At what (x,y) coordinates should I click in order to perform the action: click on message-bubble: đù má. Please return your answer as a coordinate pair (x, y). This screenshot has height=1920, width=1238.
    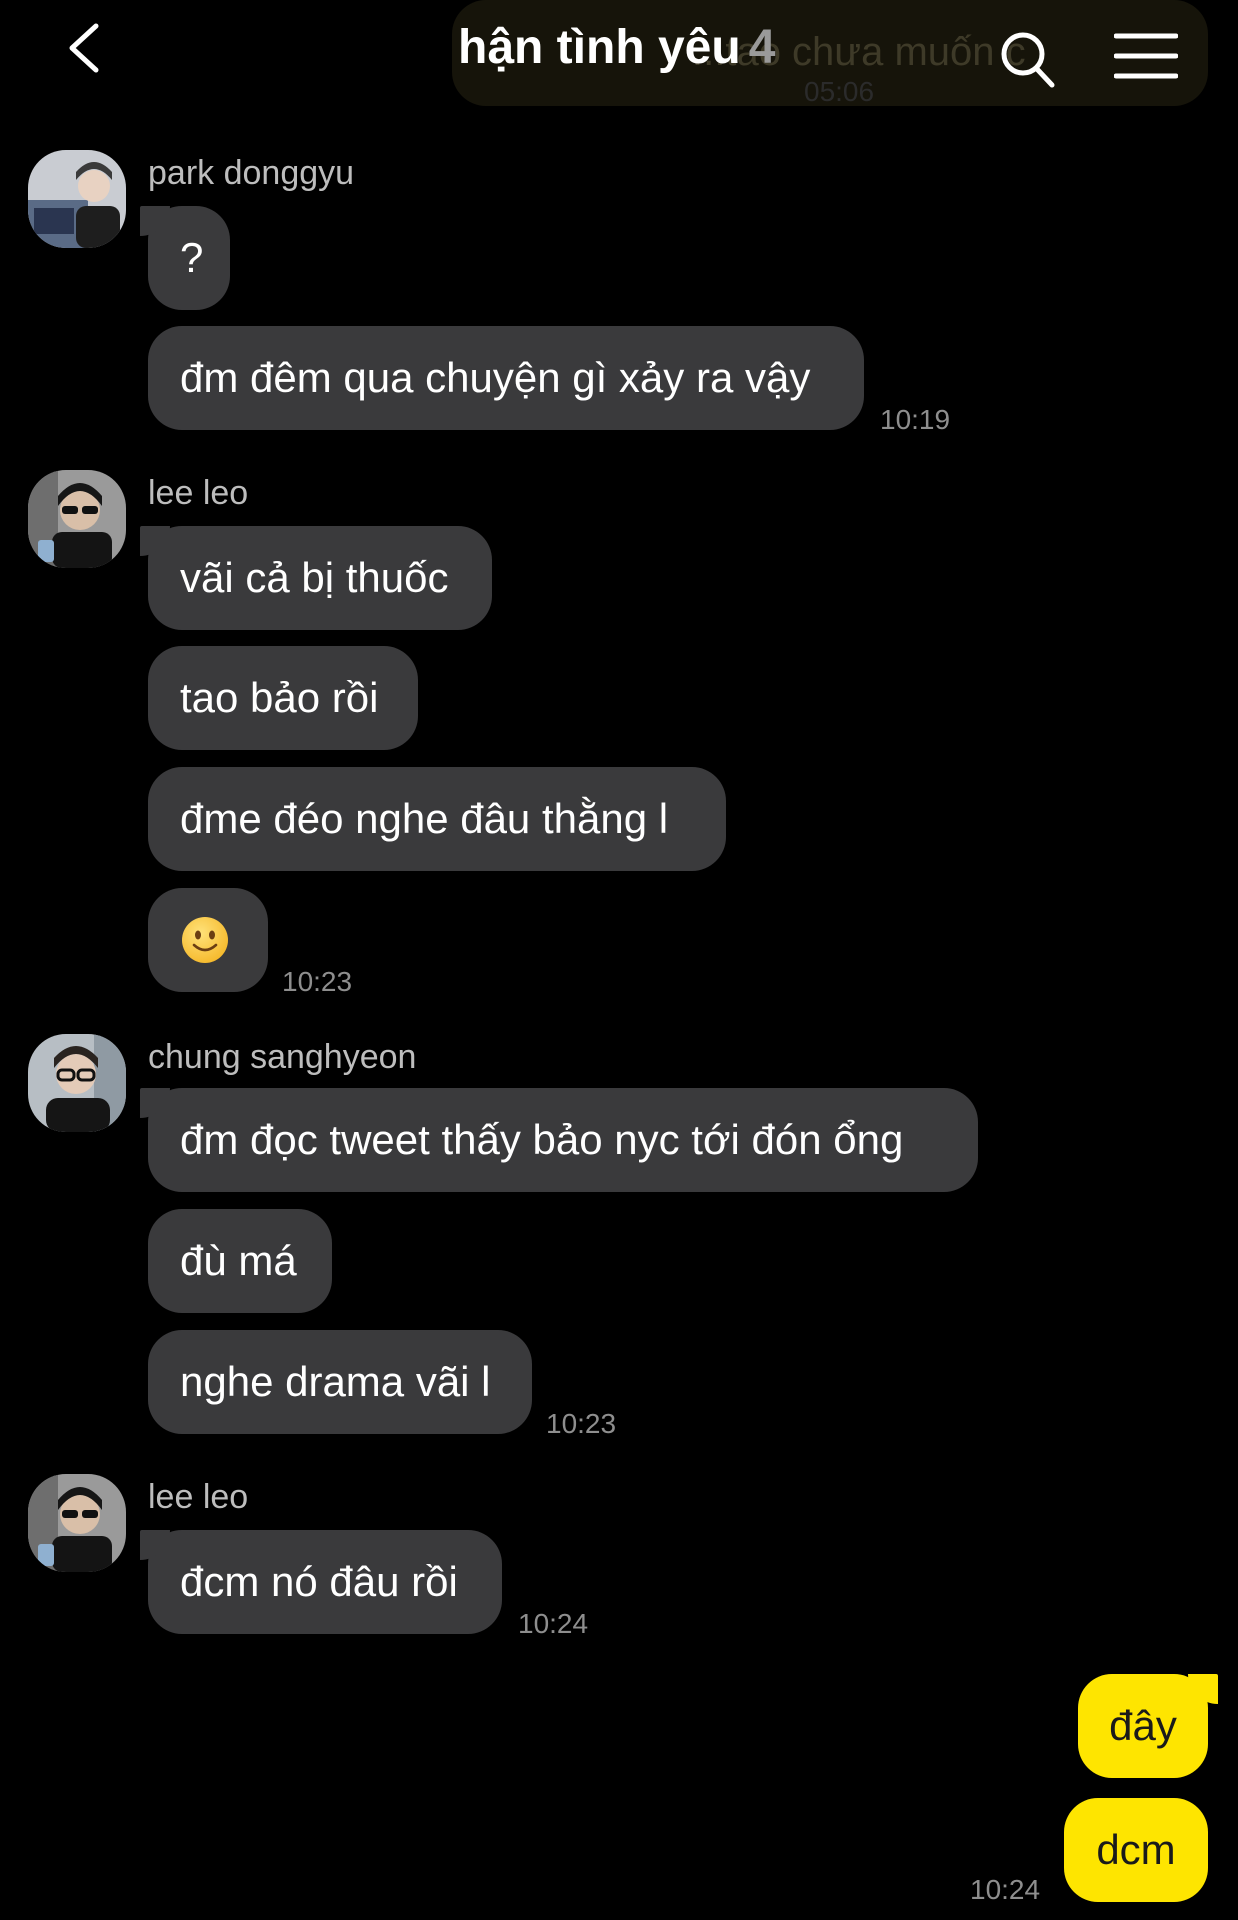
    Looking at the image, I should click on (240, 1261).